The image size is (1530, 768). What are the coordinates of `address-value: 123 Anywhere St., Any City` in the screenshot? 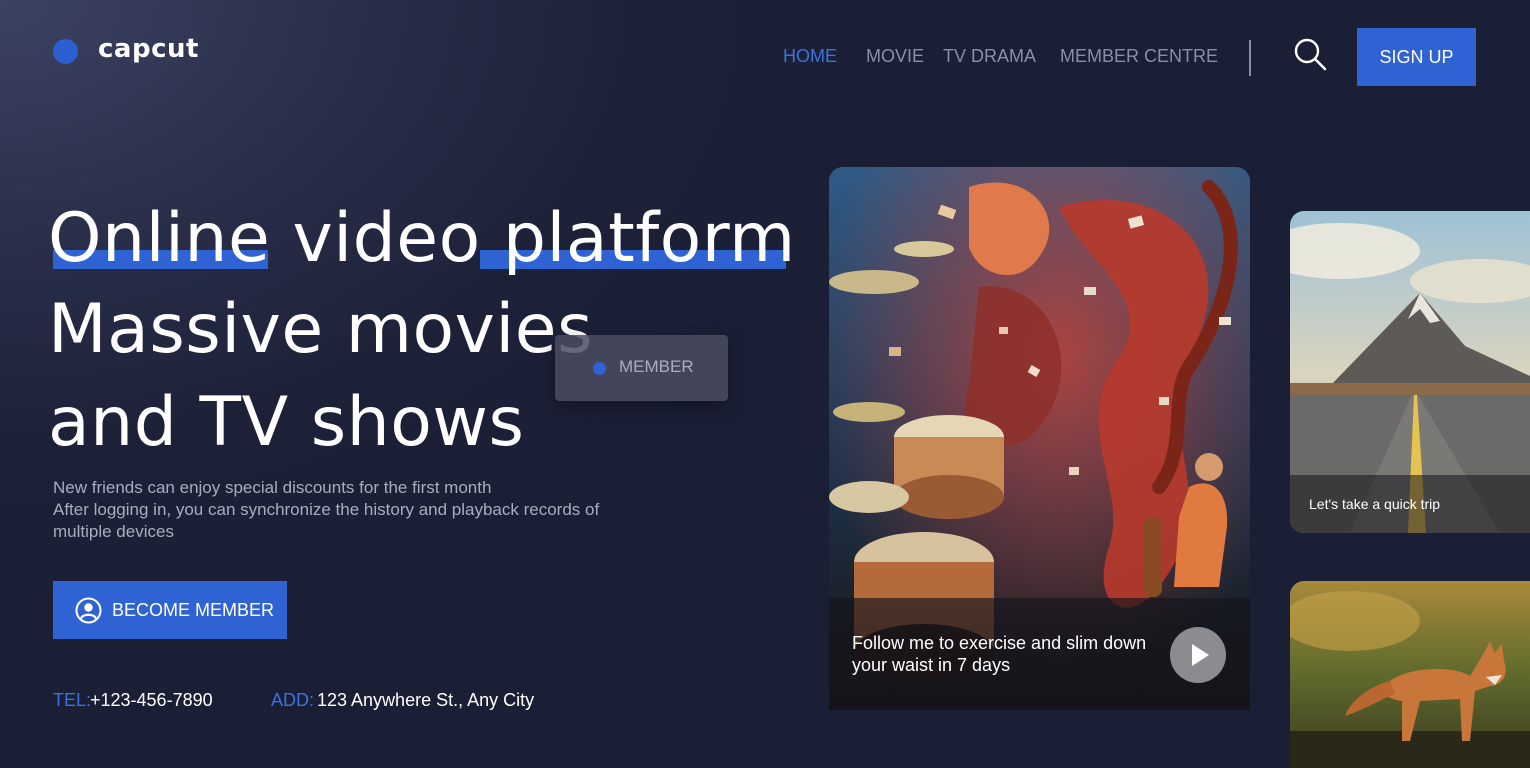 It's located at (426, 700).